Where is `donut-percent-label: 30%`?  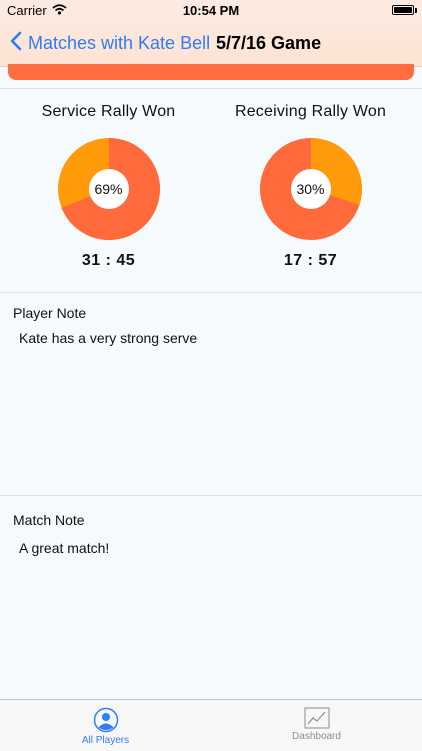 donut-percent-label: 30% is located at coordinates (310, 189).